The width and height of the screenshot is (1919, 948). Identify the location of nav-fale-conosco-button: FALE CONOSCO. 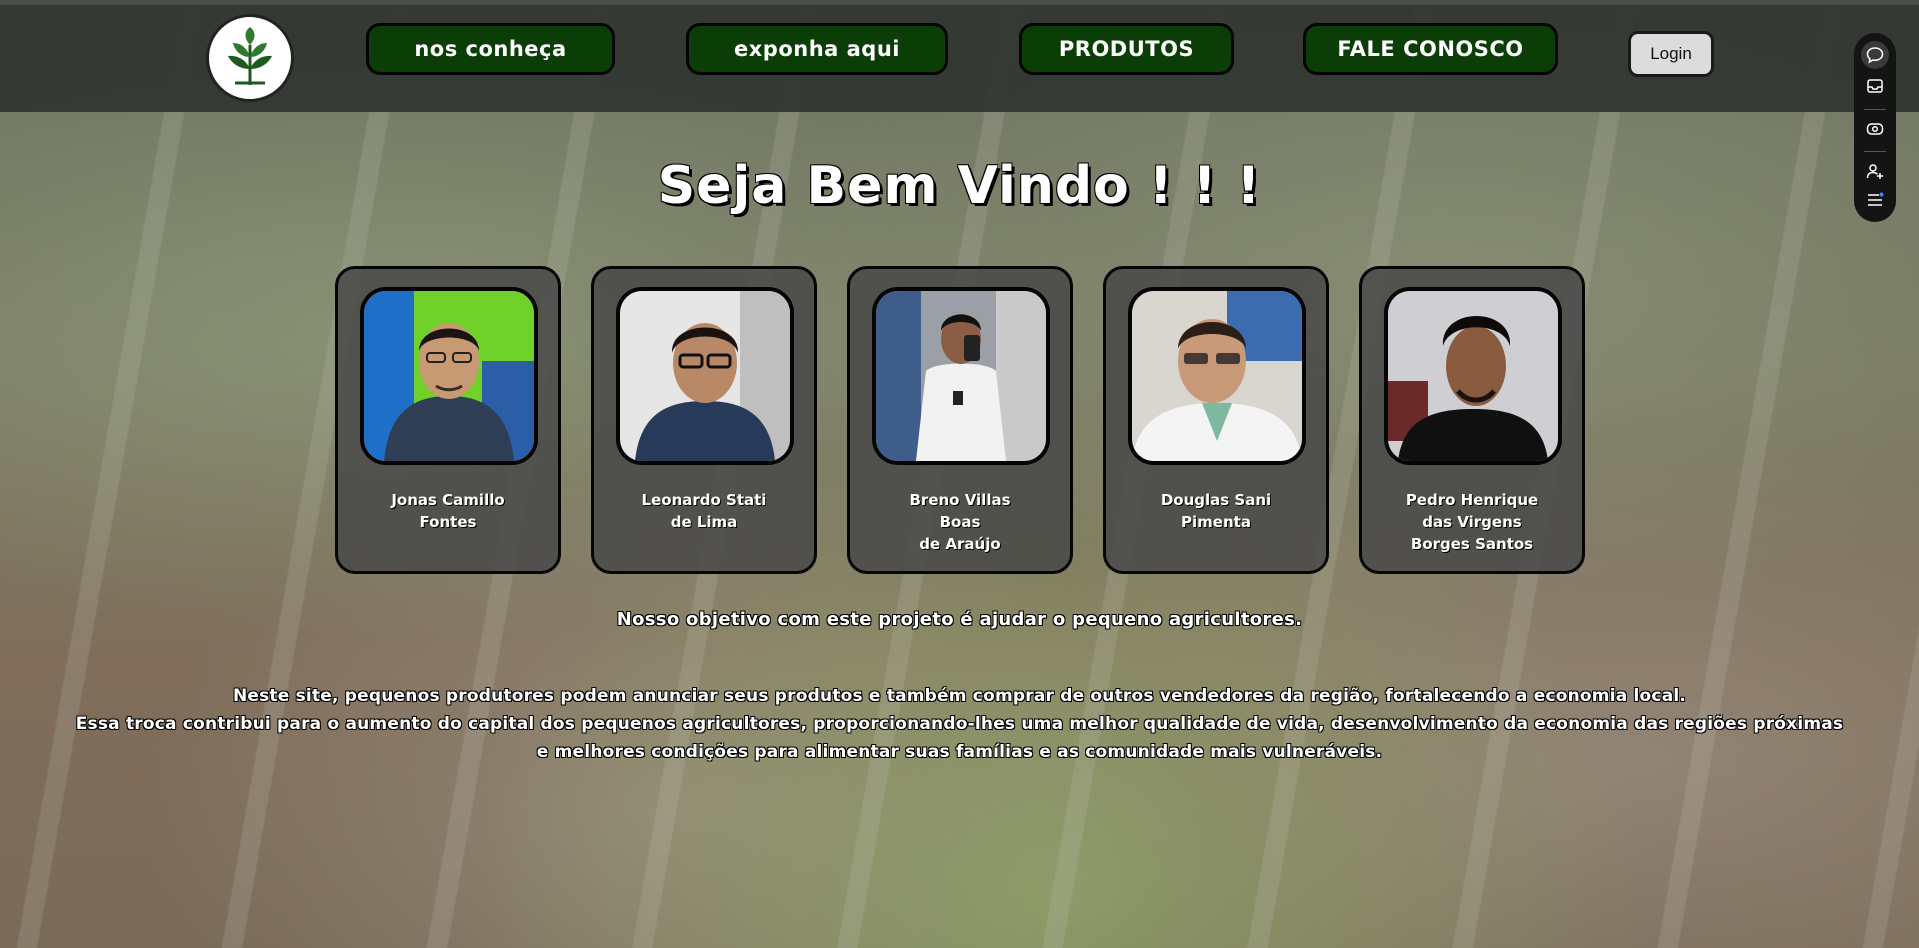
(1430, 49).